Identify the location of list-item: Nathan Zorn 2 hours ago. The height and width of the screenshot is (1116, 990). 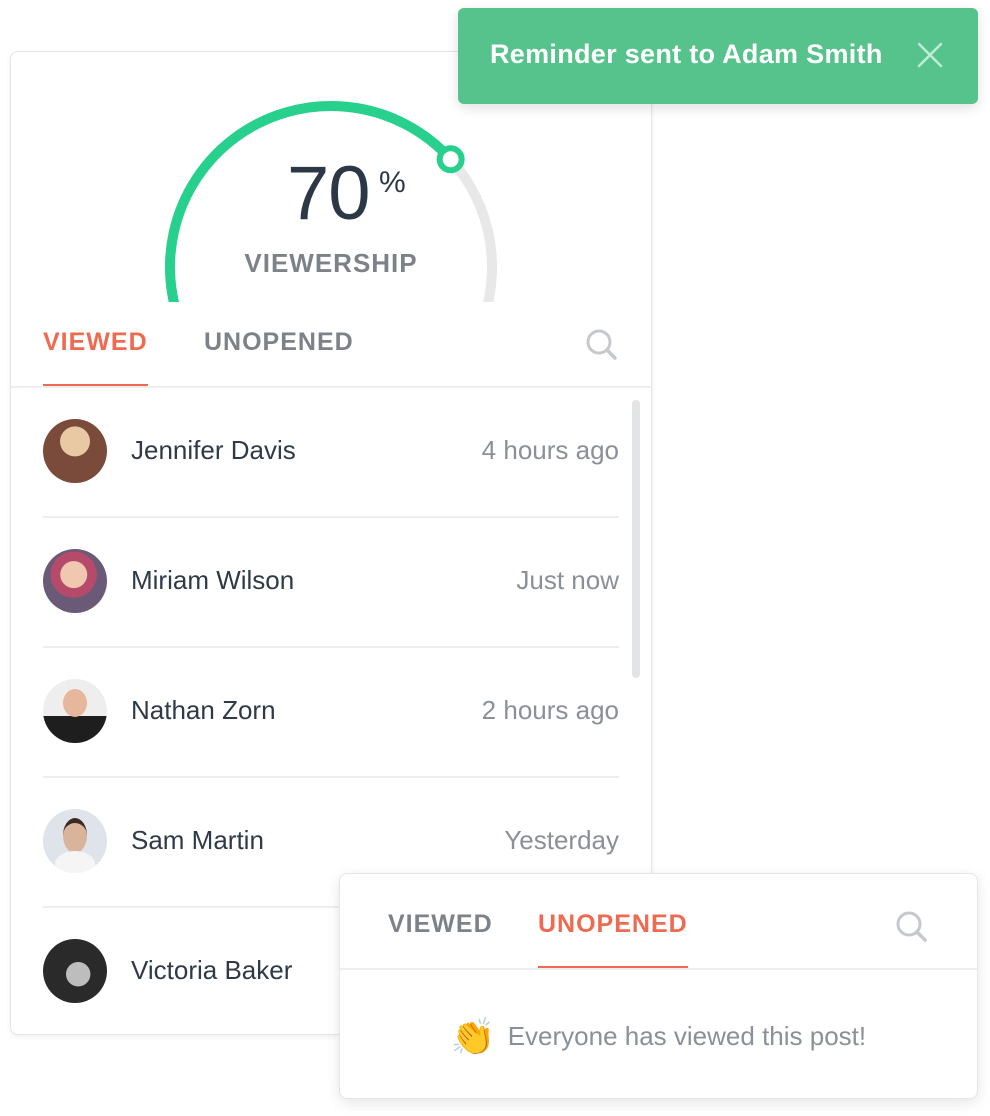
(331, 713).